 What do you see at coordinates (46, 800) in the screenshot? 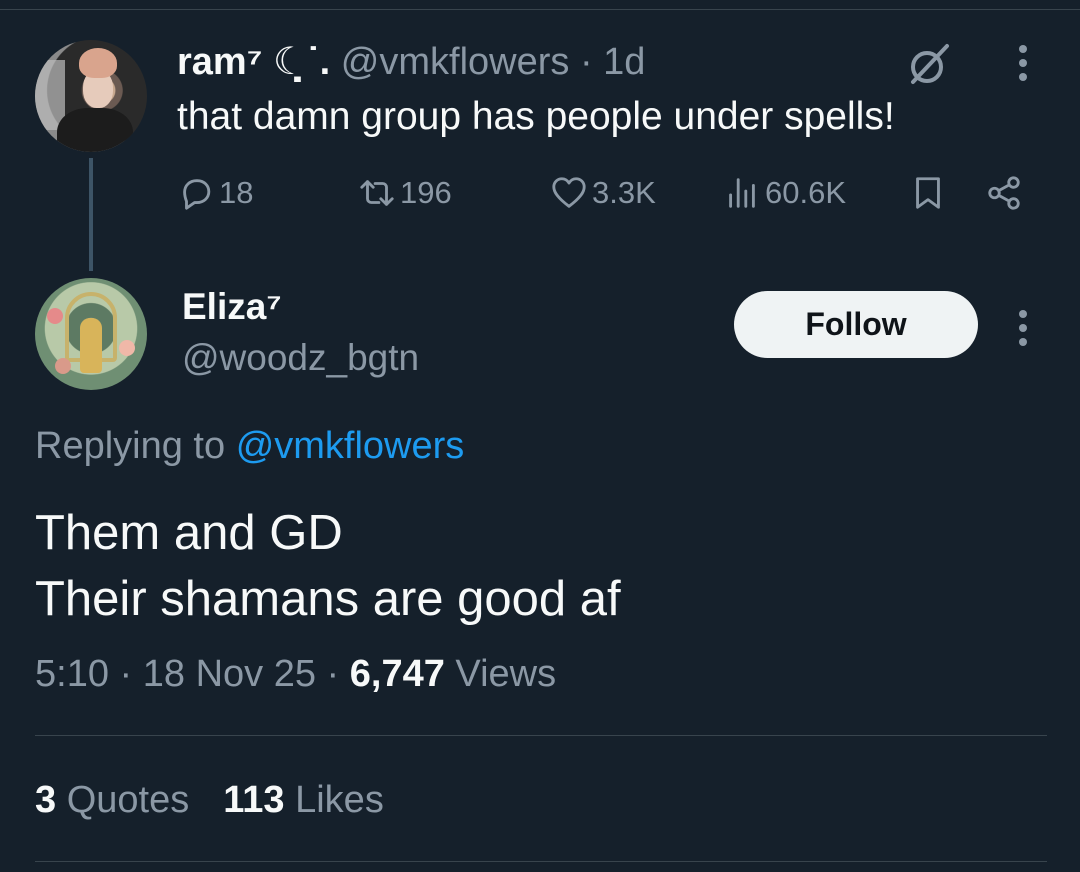
I see `quotes-count: 3` at bounding box center [46, 800].